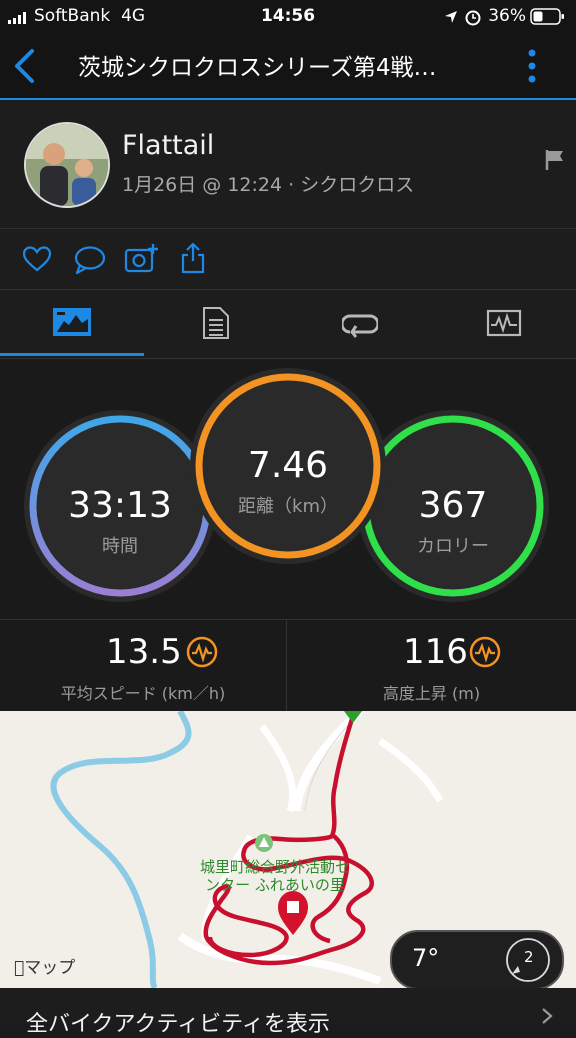 The width and height of the screenshot is (576, 1038). I want to click on share-icon, so click(193, 258).